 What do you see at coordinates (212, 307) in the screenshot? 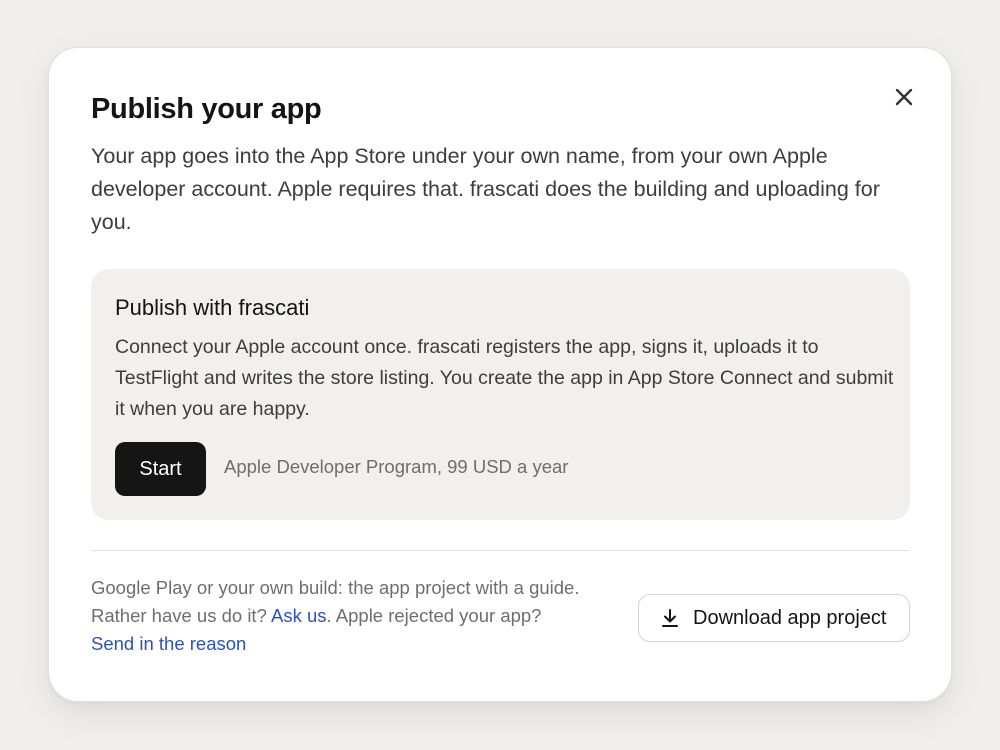
I see `card-title: Publish with frascati` at bounding box center [212, 307].